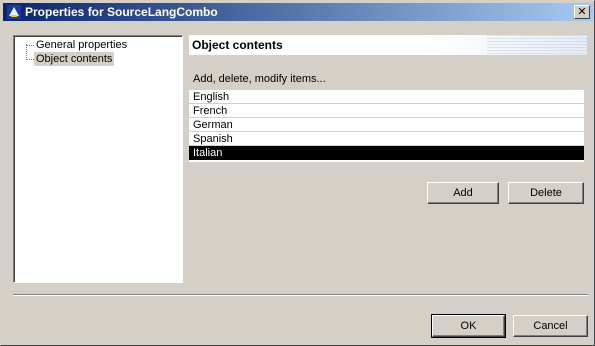 Image resolution: width=595 pixels, height=346 pixels. I want to click on list-item: German, so click(386, 125).